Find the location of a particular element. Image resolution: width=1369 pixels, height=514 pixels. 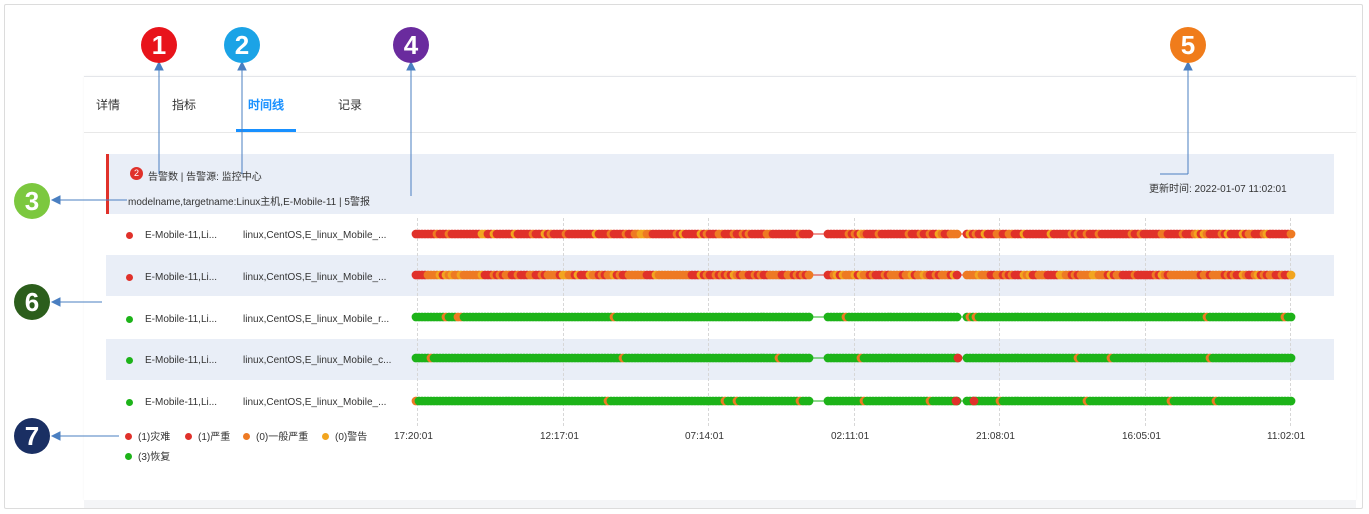

callout-badge-1: 1 is located at coordinates (159, 45).